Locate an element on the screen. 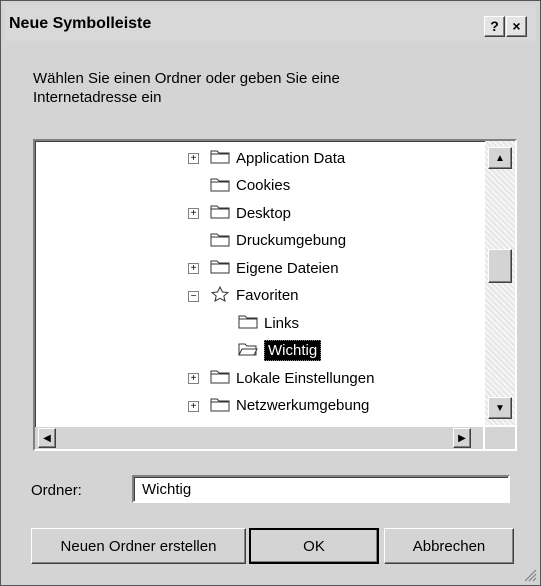 The image size is (541, 586). new-folder-button-label: Neuen Ordner erstellen is located at coordinates (138, 546).